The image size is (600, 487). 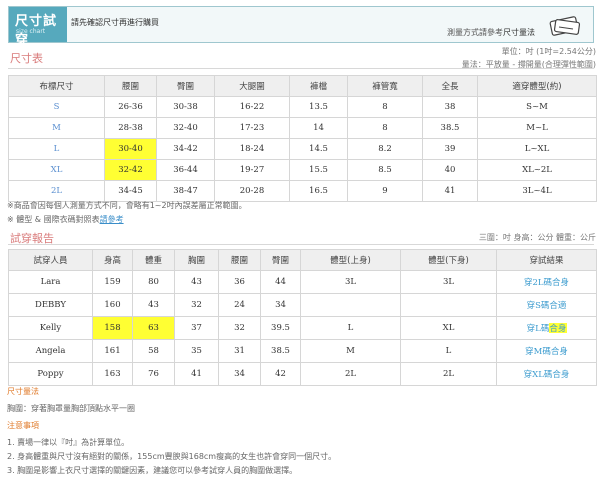 I want to click on size-table-header: 布標尺寸 腰圍 臀圍 大腿圍 褲檔 褲管寬 全長 適穿體型(約), so click(x=302, y=86).